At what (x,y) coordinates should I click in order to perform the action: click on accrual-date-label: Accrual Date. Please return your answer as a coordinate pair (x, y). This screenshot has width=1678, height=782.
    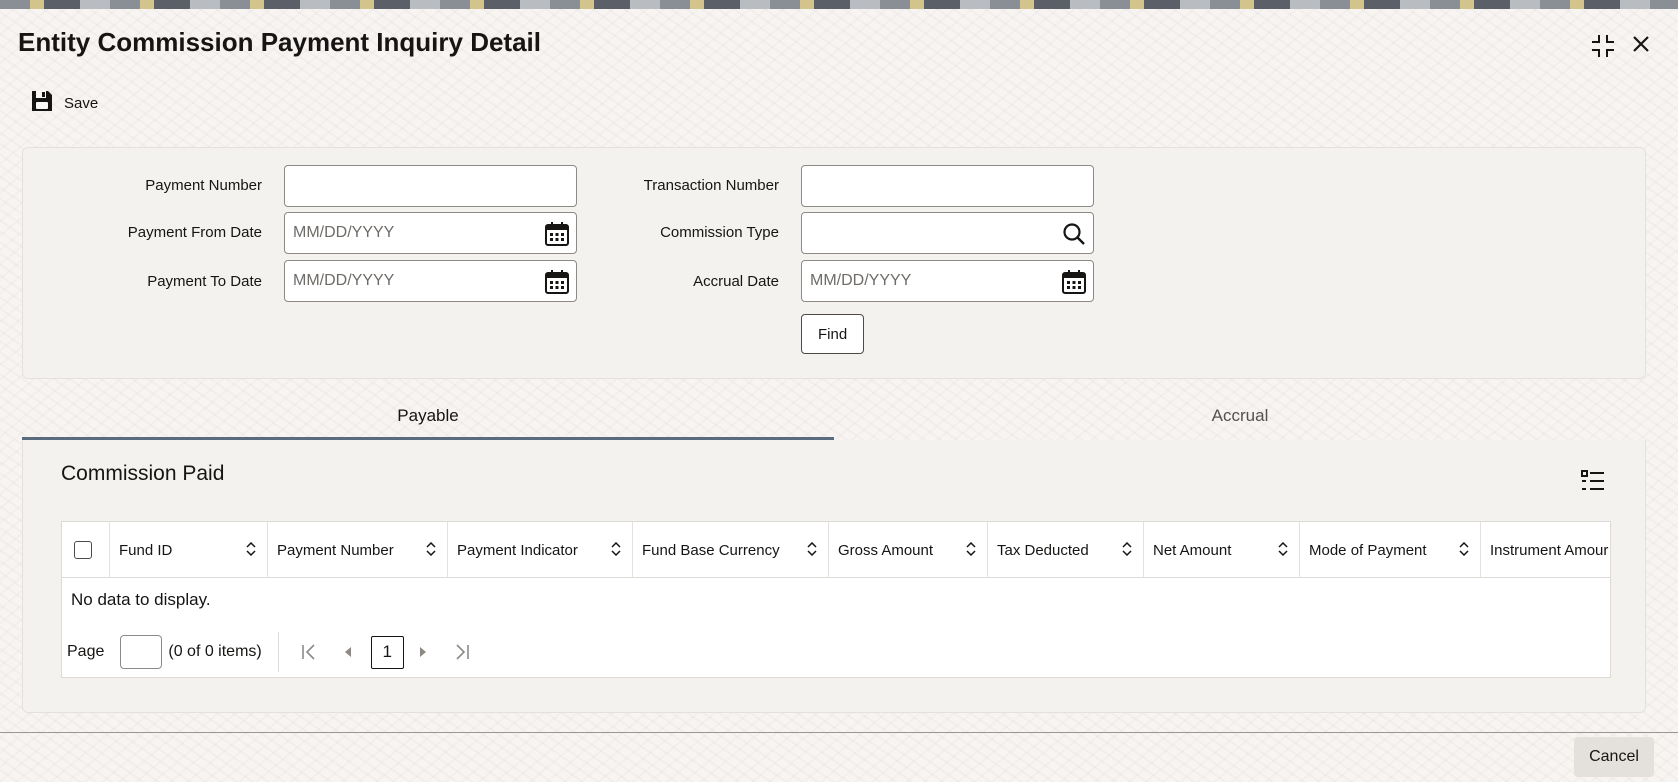
    Looking at the image, I should click on (736, 281).